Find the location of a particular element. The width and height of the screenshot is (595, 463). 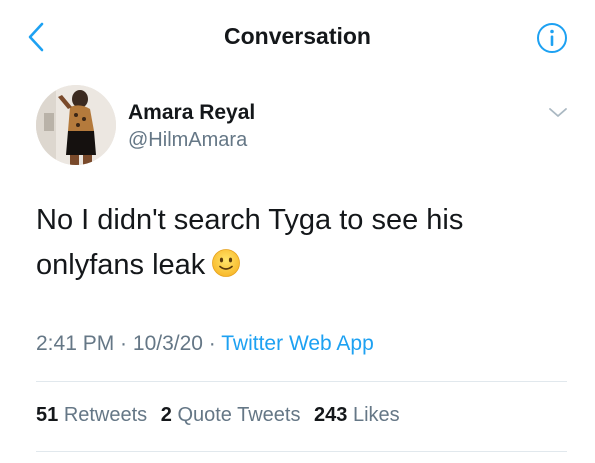

likes-stat: 243 Likes is located at coordinates (357, 415).